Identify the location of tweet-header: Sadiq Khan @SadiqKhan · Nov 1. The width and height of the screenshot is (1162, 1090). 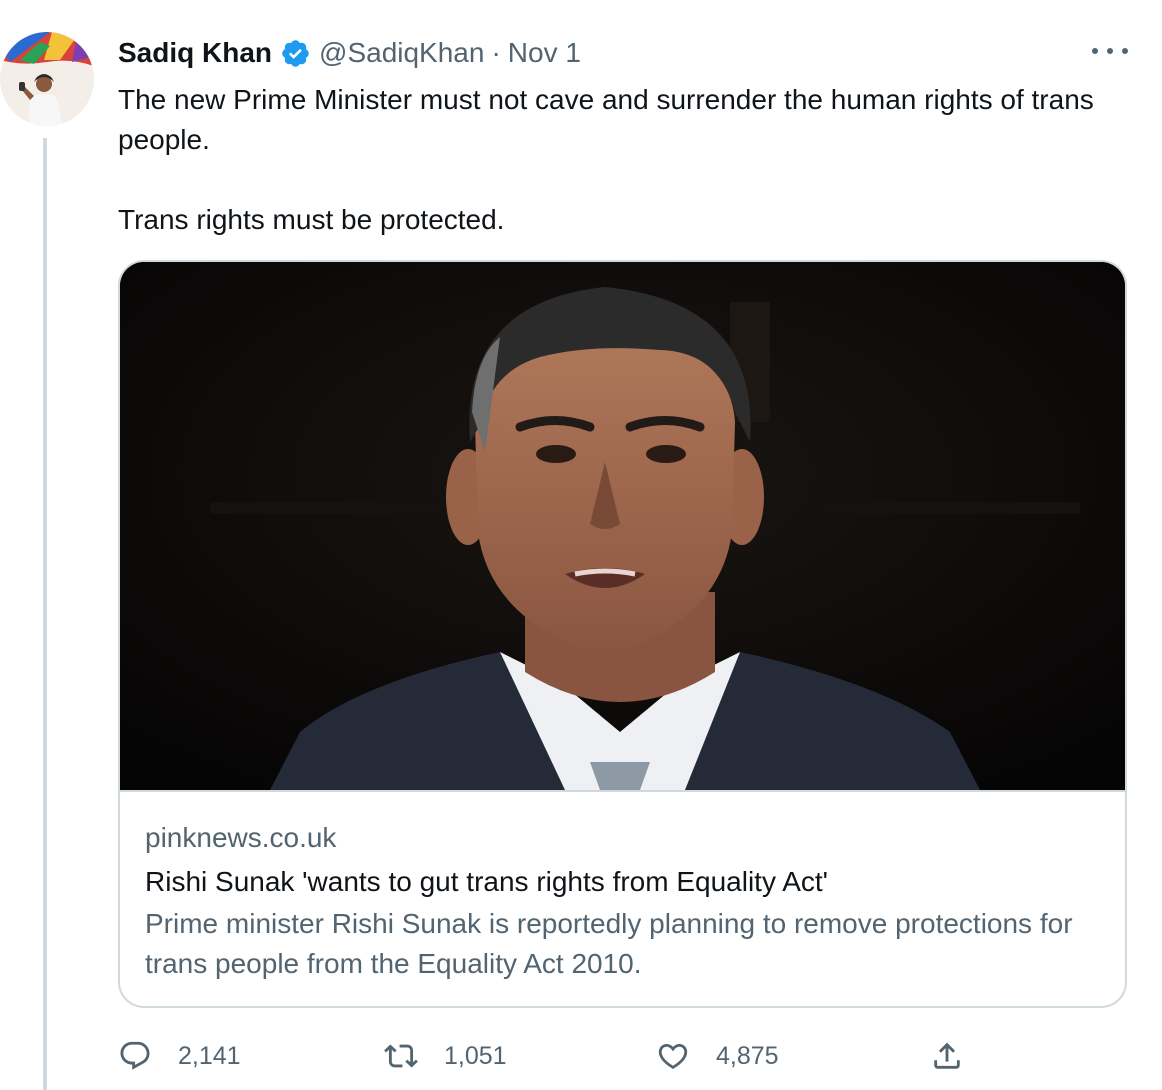
(349, 53).